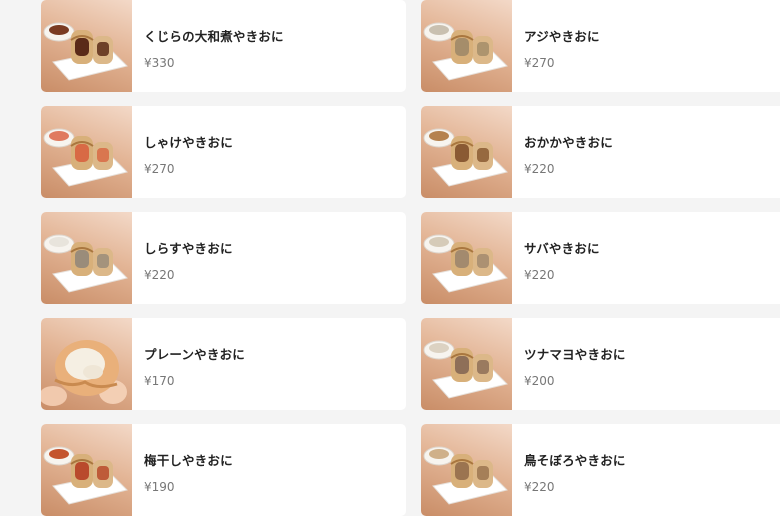 The image size is (780, 516). I want to click on menu-item-card: くじらの大和煮やきおに ¥330, so click(223, 46).